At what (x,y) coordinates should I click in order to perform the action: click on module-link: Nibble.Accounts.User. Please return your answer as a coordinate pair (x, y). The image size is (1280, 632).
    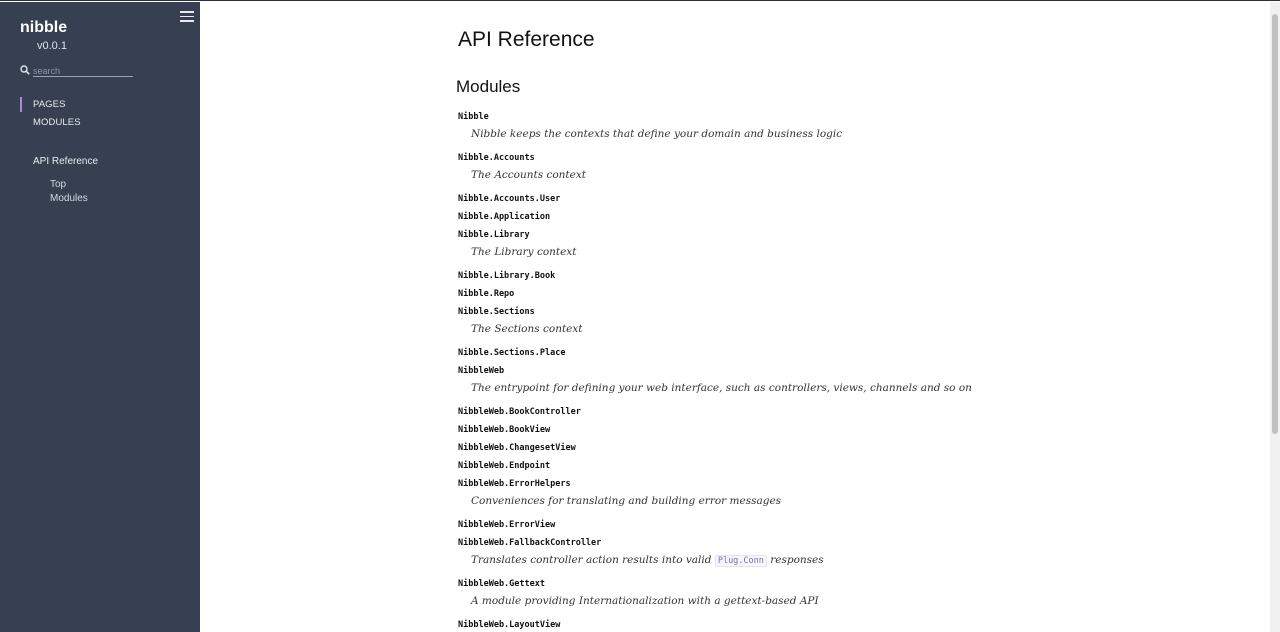
    Looking at the image, I should click on (509, 199).